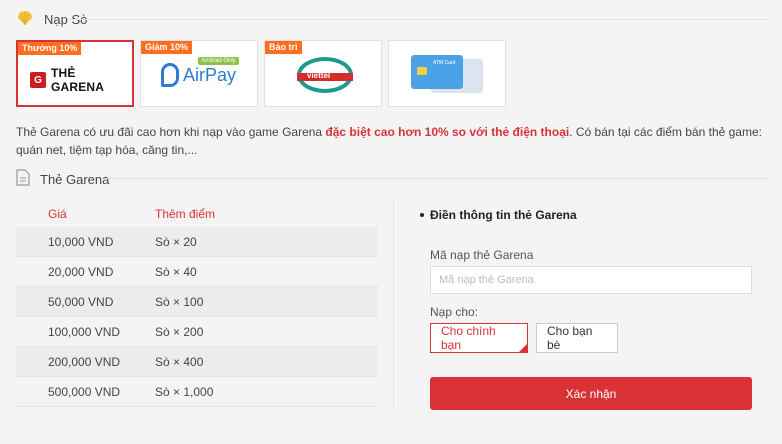  I want to click on form-title-text: Điền thông tin thẻ Garena, so click(503, 215).